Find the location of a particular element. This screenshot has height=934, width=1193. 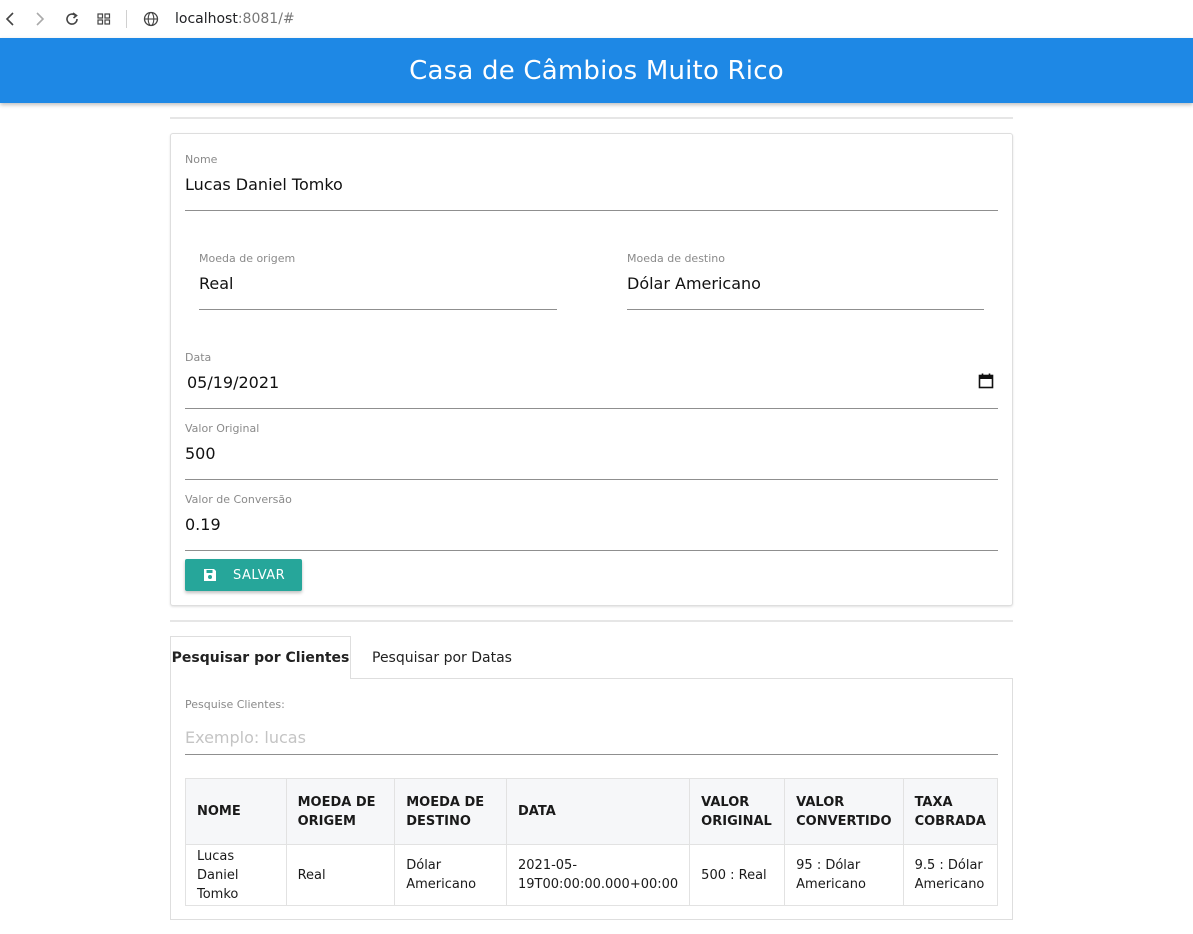

valor-conversao-underline is located at coordinates (591, 550).